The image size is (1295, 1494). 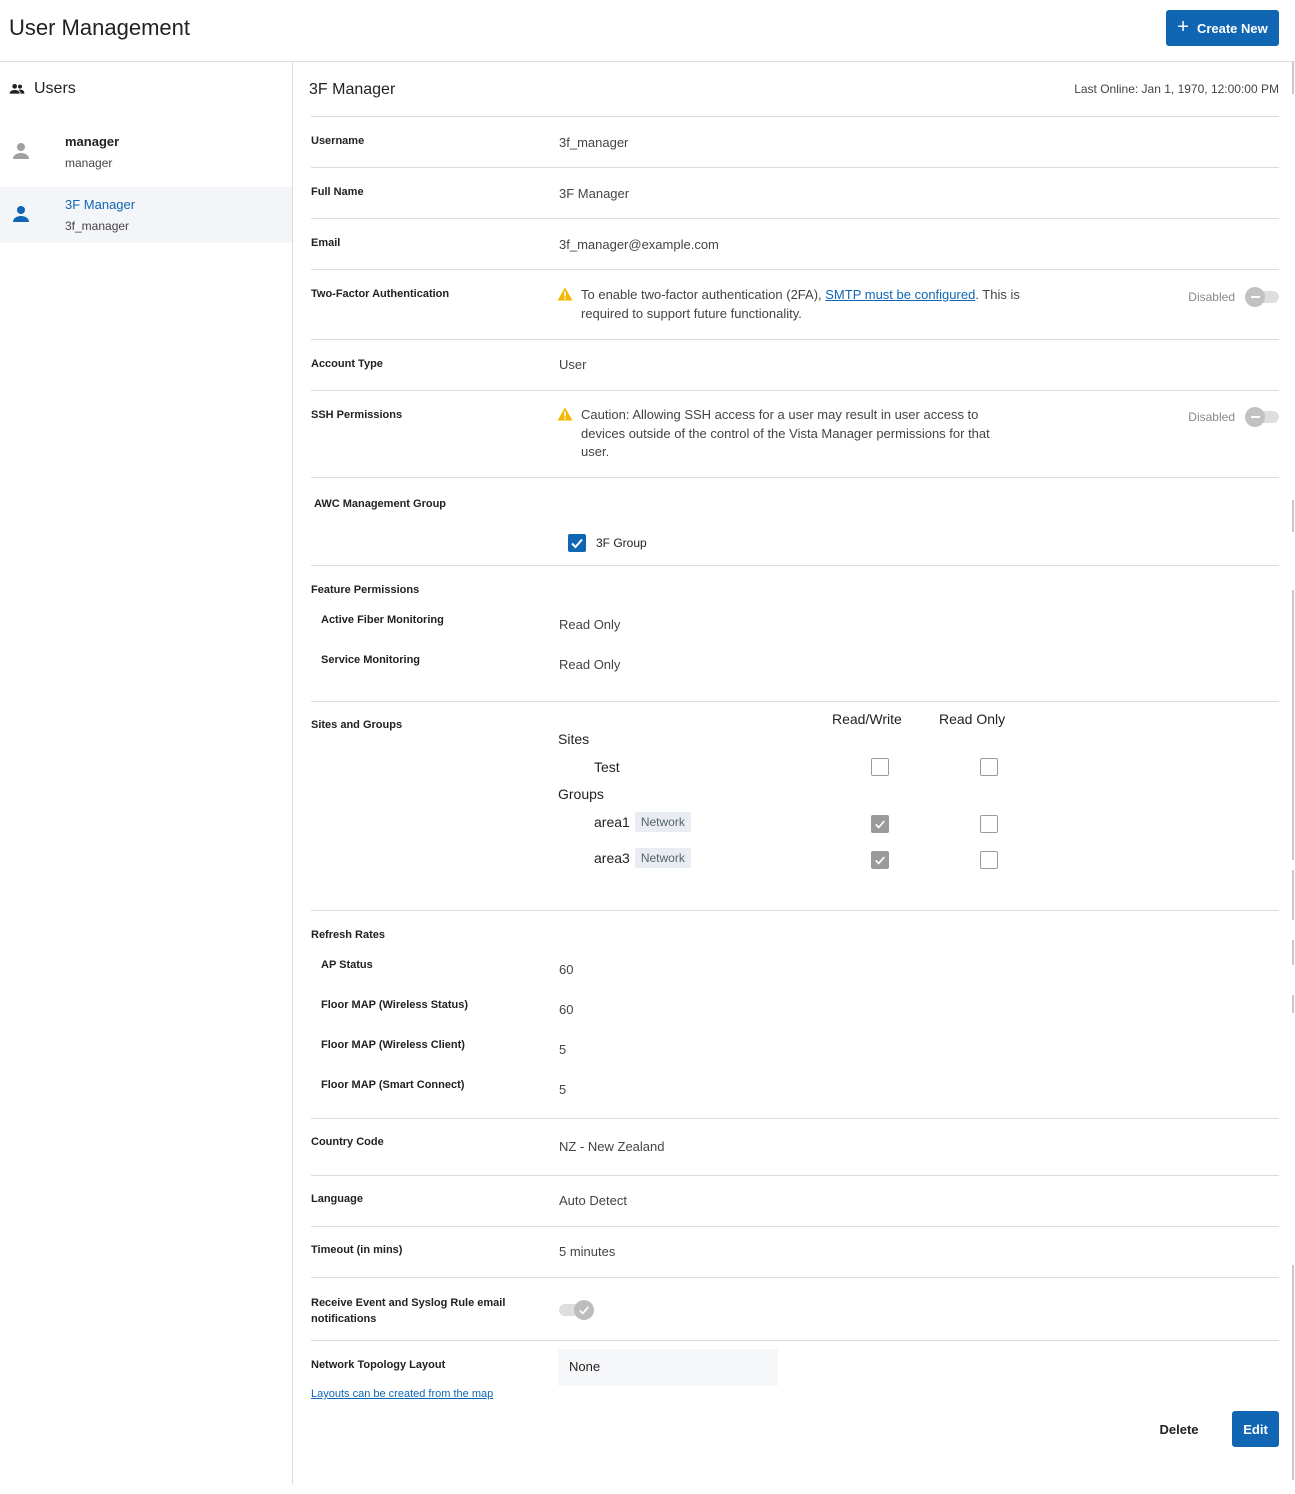 I want to click on feature-permissions-label: Feature Permissions, so click(x=365, y=590).